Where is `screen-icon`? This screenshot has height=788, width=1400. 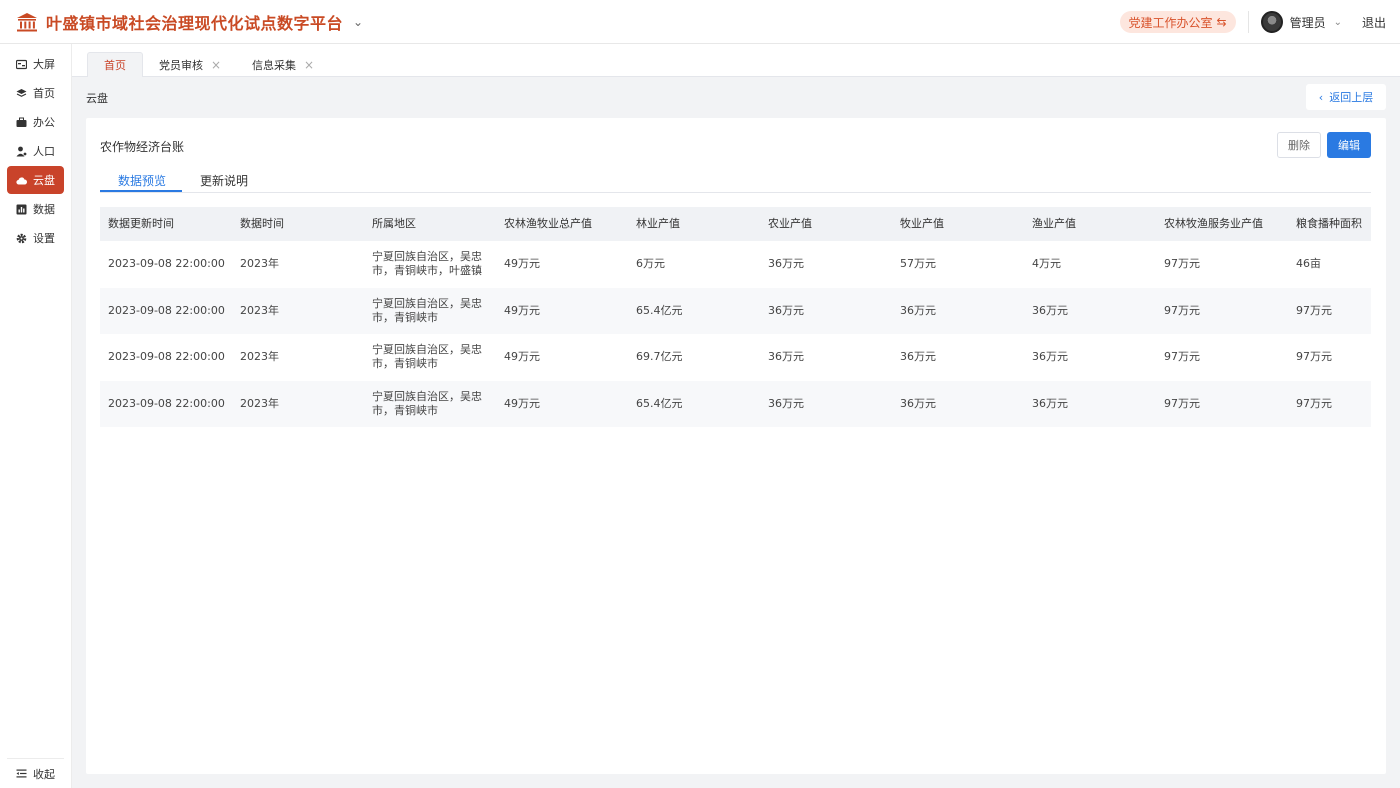 screen-icon is located at coordinates (21, 64).